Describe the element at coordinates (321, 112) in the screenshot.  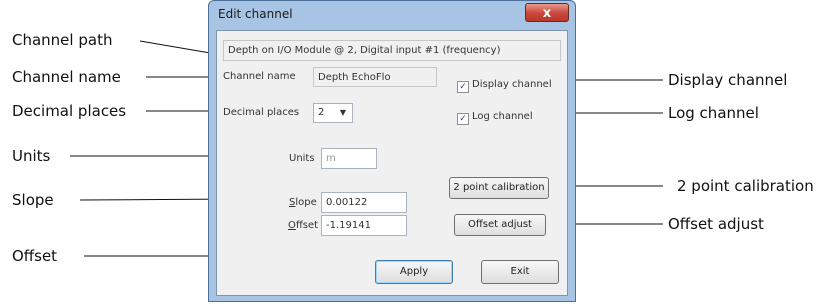
I see `decimal-places-value: 2` at that location.